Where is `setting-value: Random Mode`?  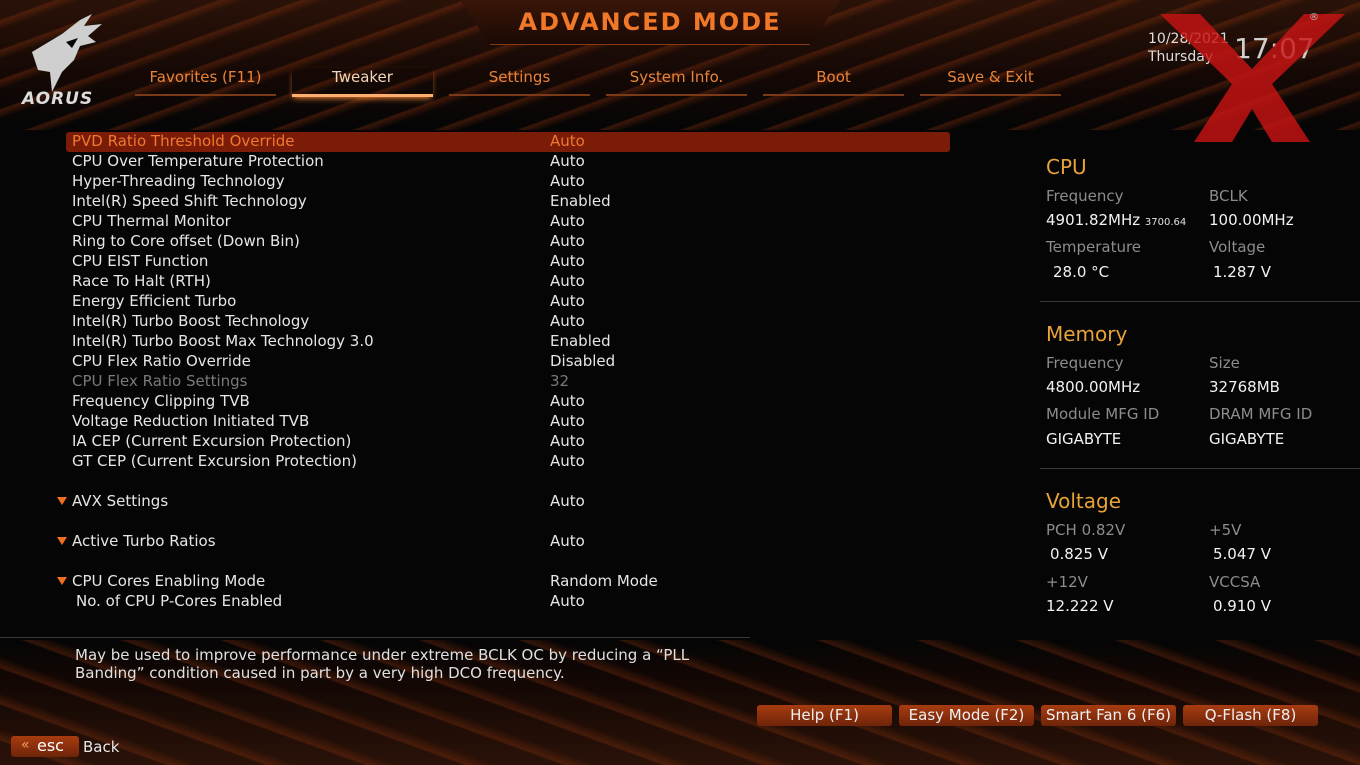
setting-value: Random Mode is located at coordinates (604, 581).